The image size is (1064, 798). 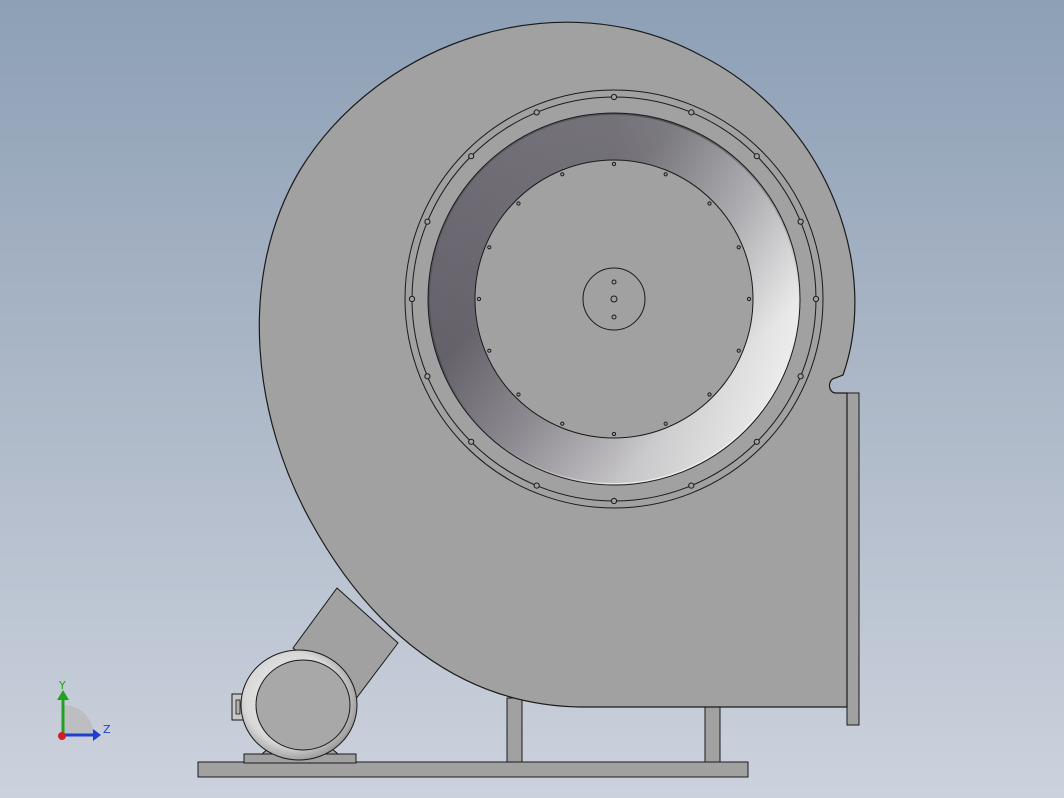 What do you see at coordinates (62, 736) in the screenshot?
I see `triad-x-axis-dot` at bounding box center [62, 736].